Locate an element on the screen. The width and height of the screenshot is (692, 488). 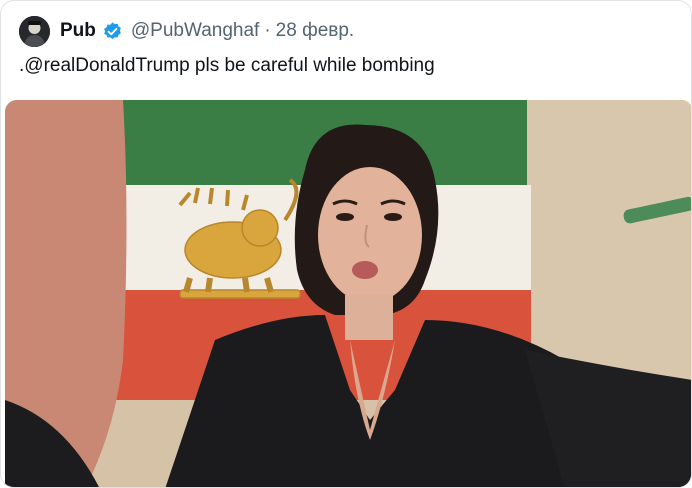
verified-badge-icon is located at coordinates (112, 31).